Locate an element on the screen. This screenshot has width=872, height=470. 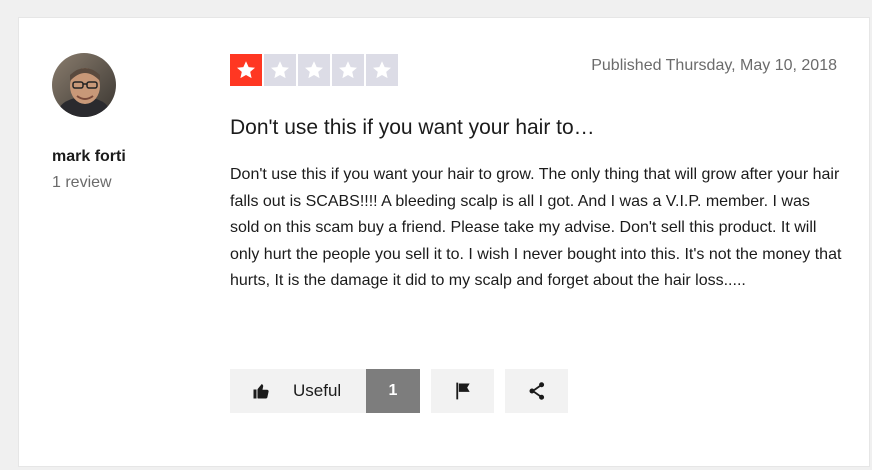
flag-icon is located at coordinates (462, 391).